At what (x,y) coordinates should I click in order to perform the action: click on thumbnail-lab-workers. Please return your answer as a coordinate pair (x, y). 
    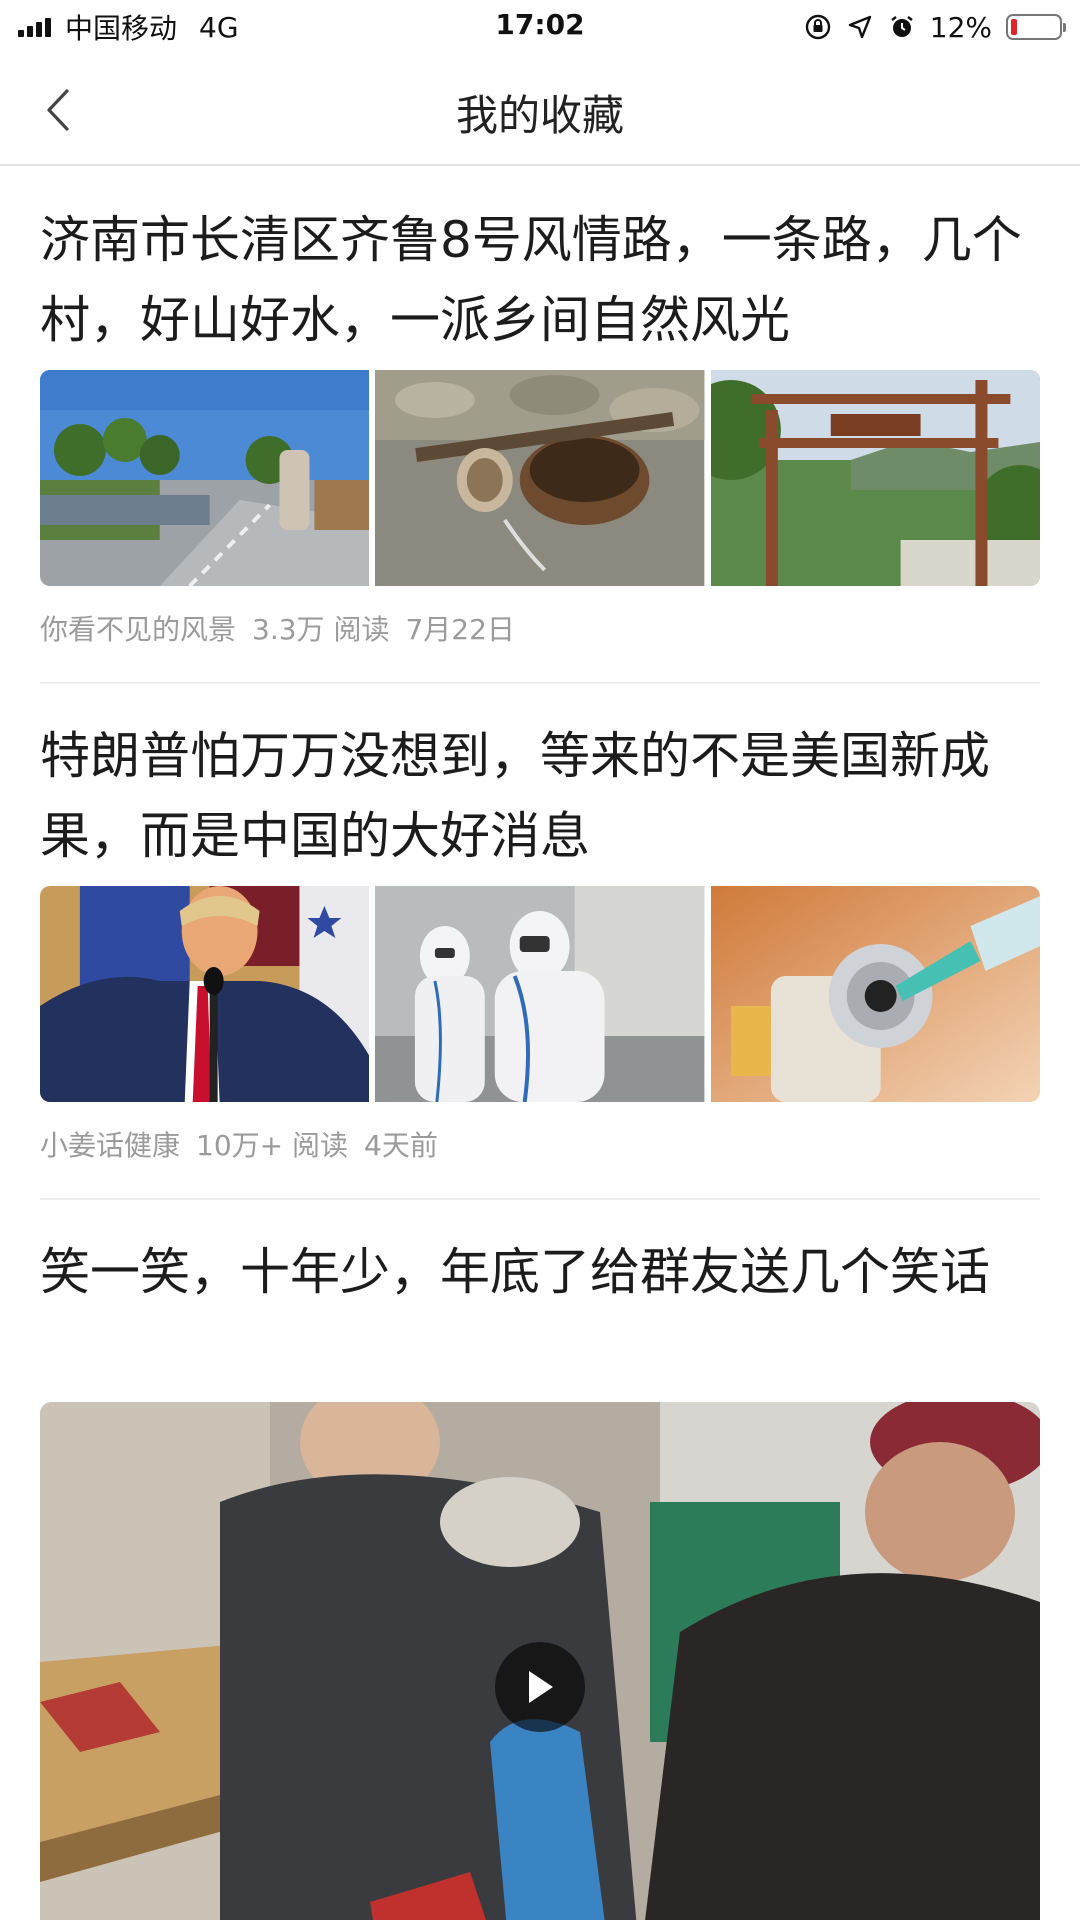
    Looking at the image, I should click on (540, 994).